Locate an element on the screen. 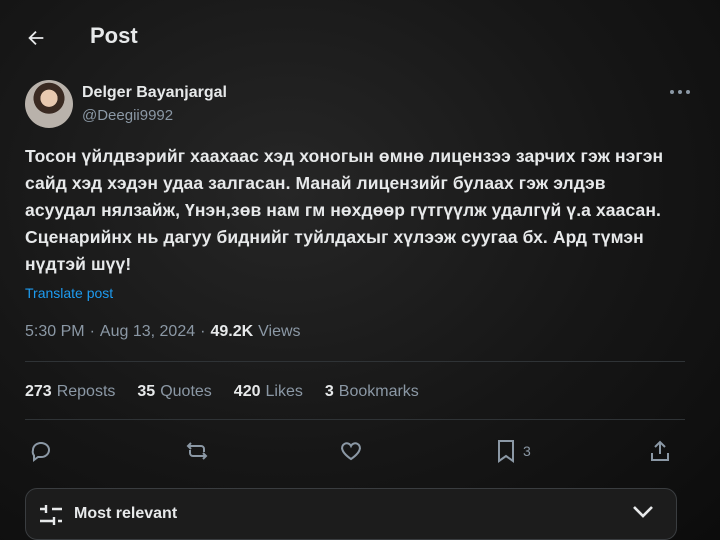 The image size is (720, 540). likes-stat: 420 Likes is located at coordinates (268, 392).